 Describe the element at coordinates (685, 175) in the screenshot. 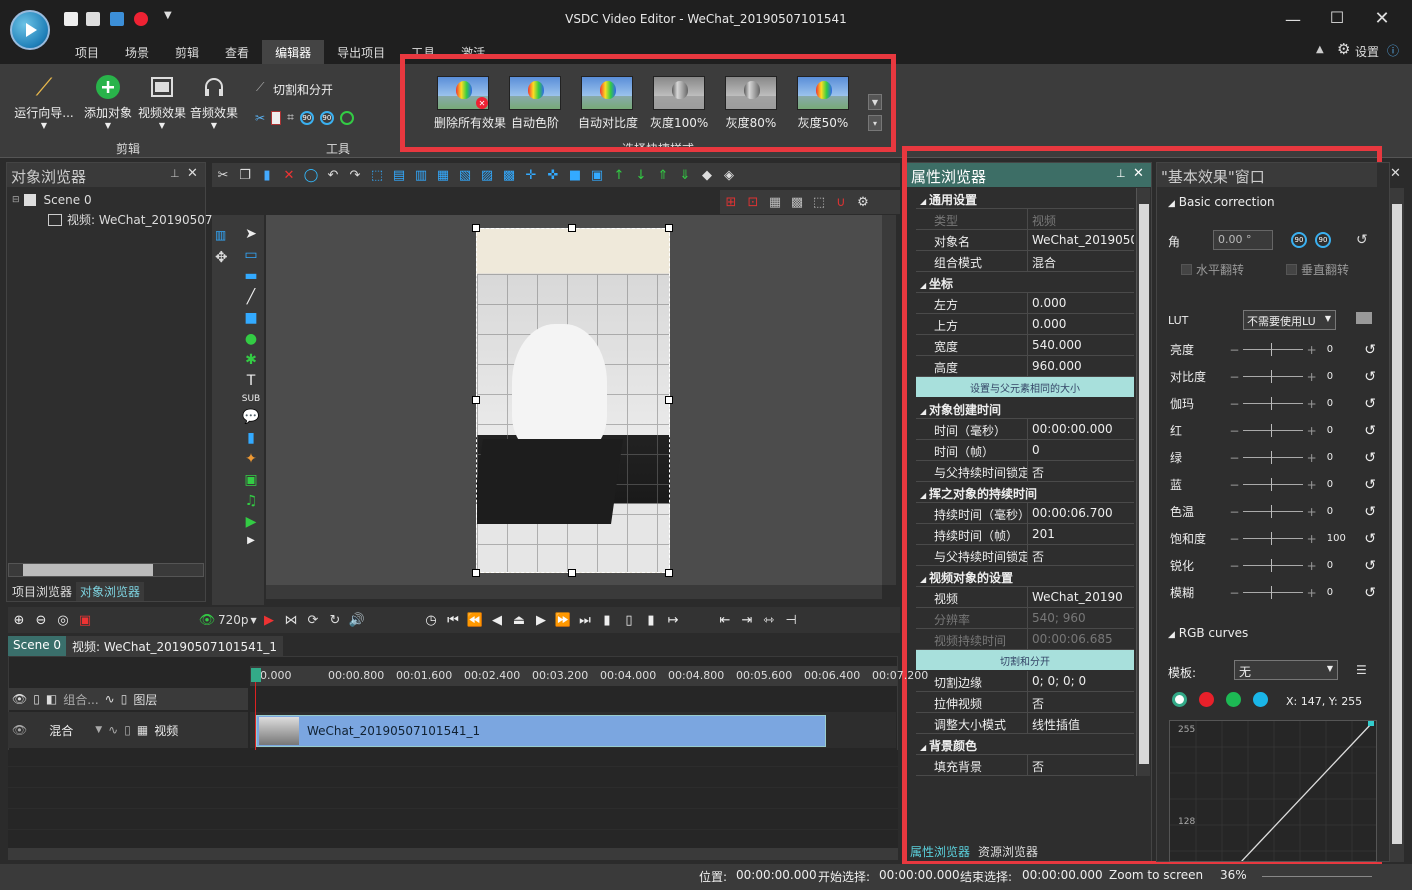

I see `send-back-icon: ⇓` at that location.